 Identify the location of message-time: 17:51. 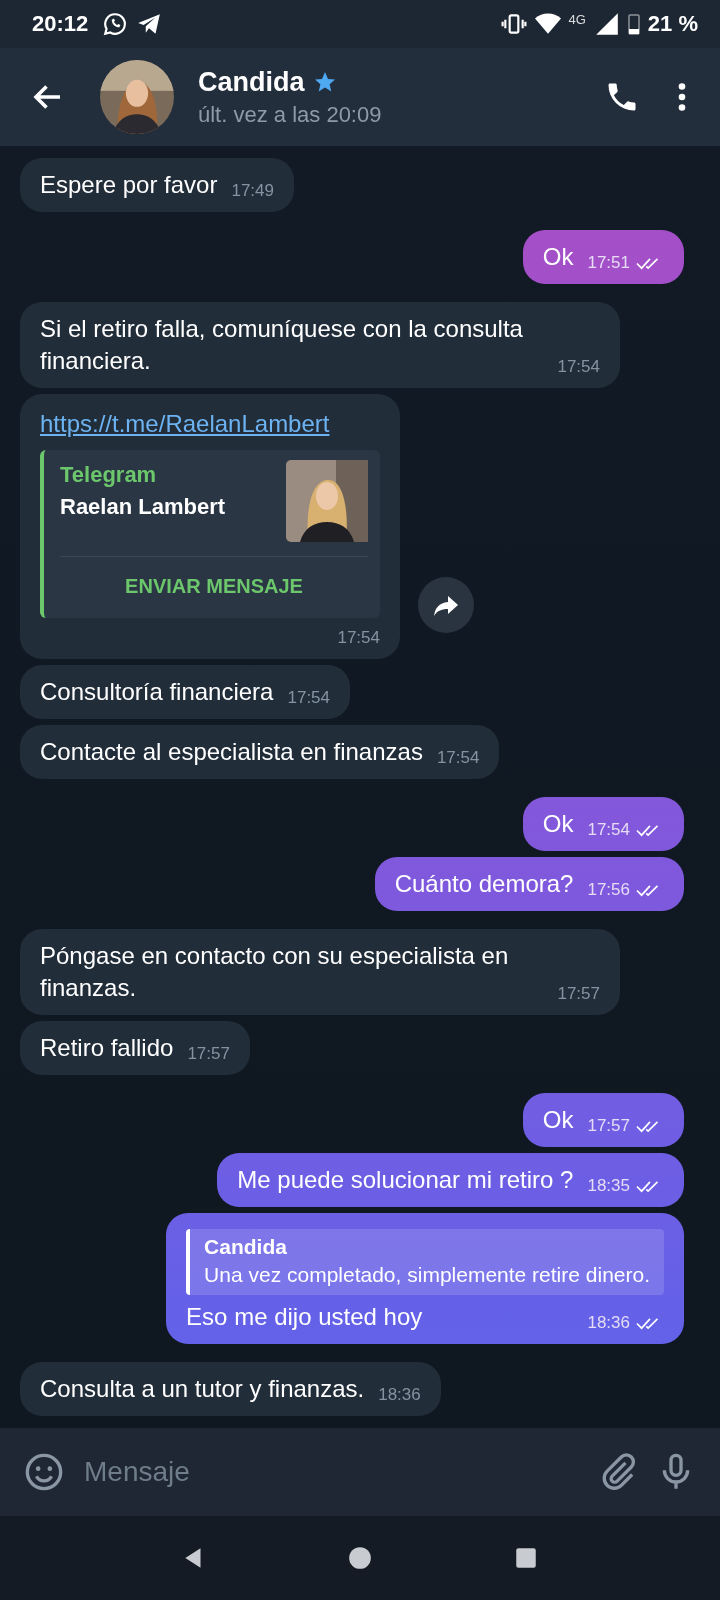
(608, 263).